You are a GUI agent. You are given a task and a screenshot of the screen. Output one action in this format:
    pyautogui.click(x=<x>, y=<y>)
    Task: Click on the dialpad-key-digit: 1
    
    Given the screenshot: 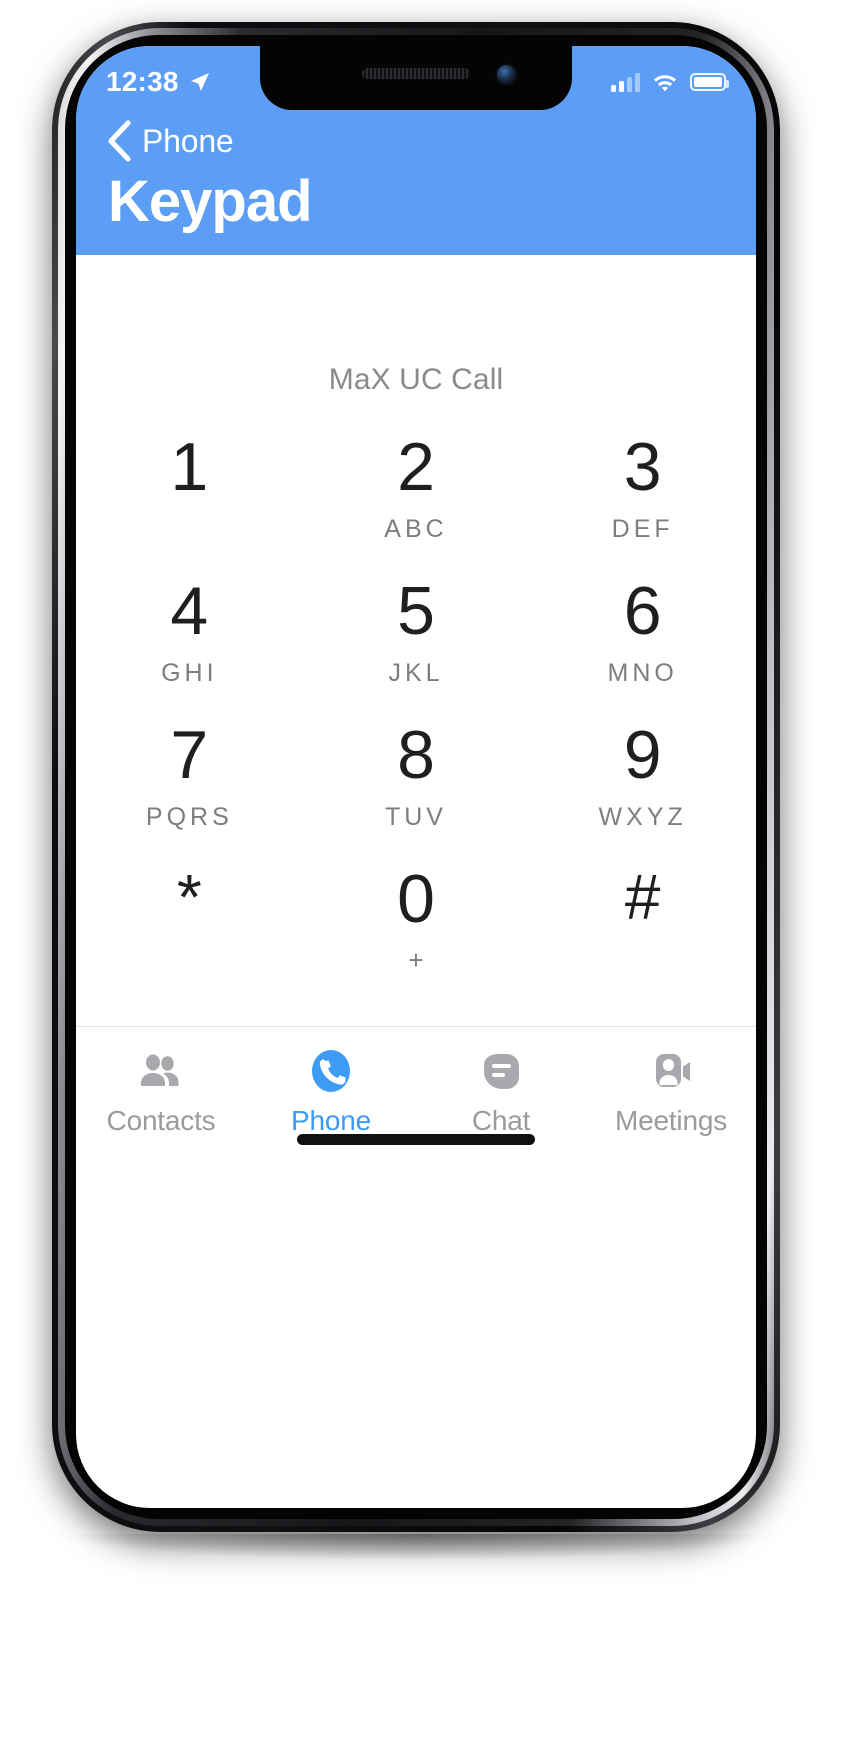 What is the action you would take?
    pyautogui.click(x=189, y=466)
    